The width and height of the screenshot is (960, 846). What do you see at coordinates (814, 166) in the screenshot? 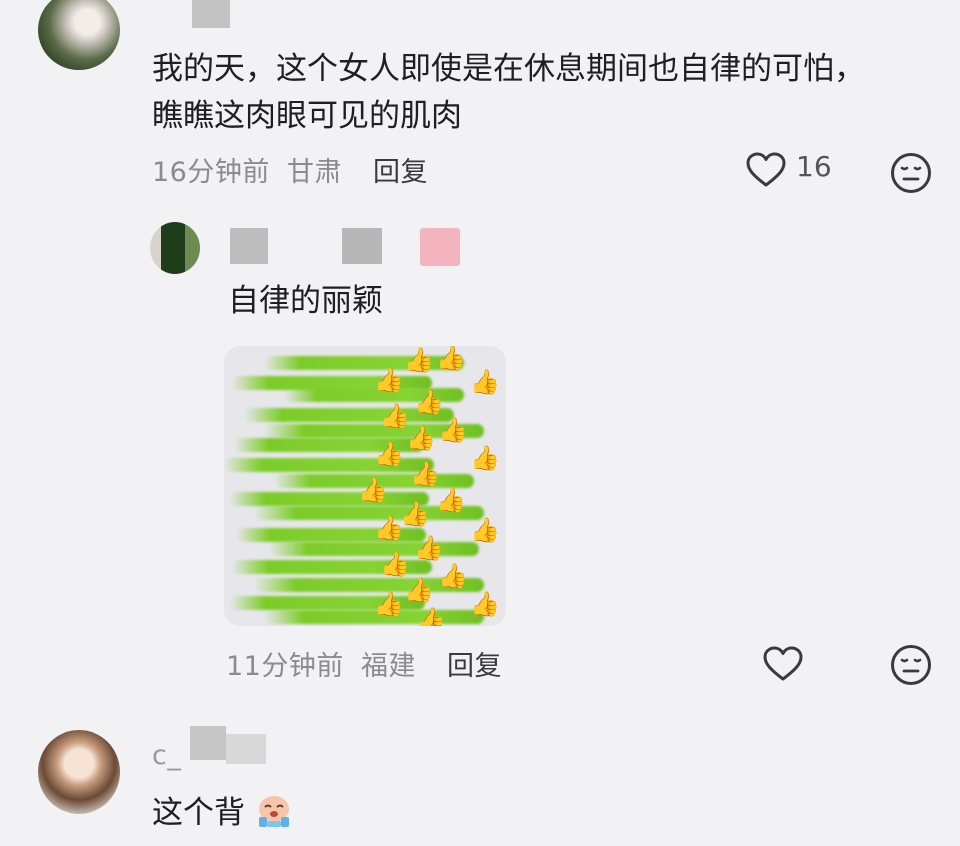
I see `comment-1-like-count: 16` at bounding box center [814, 166].